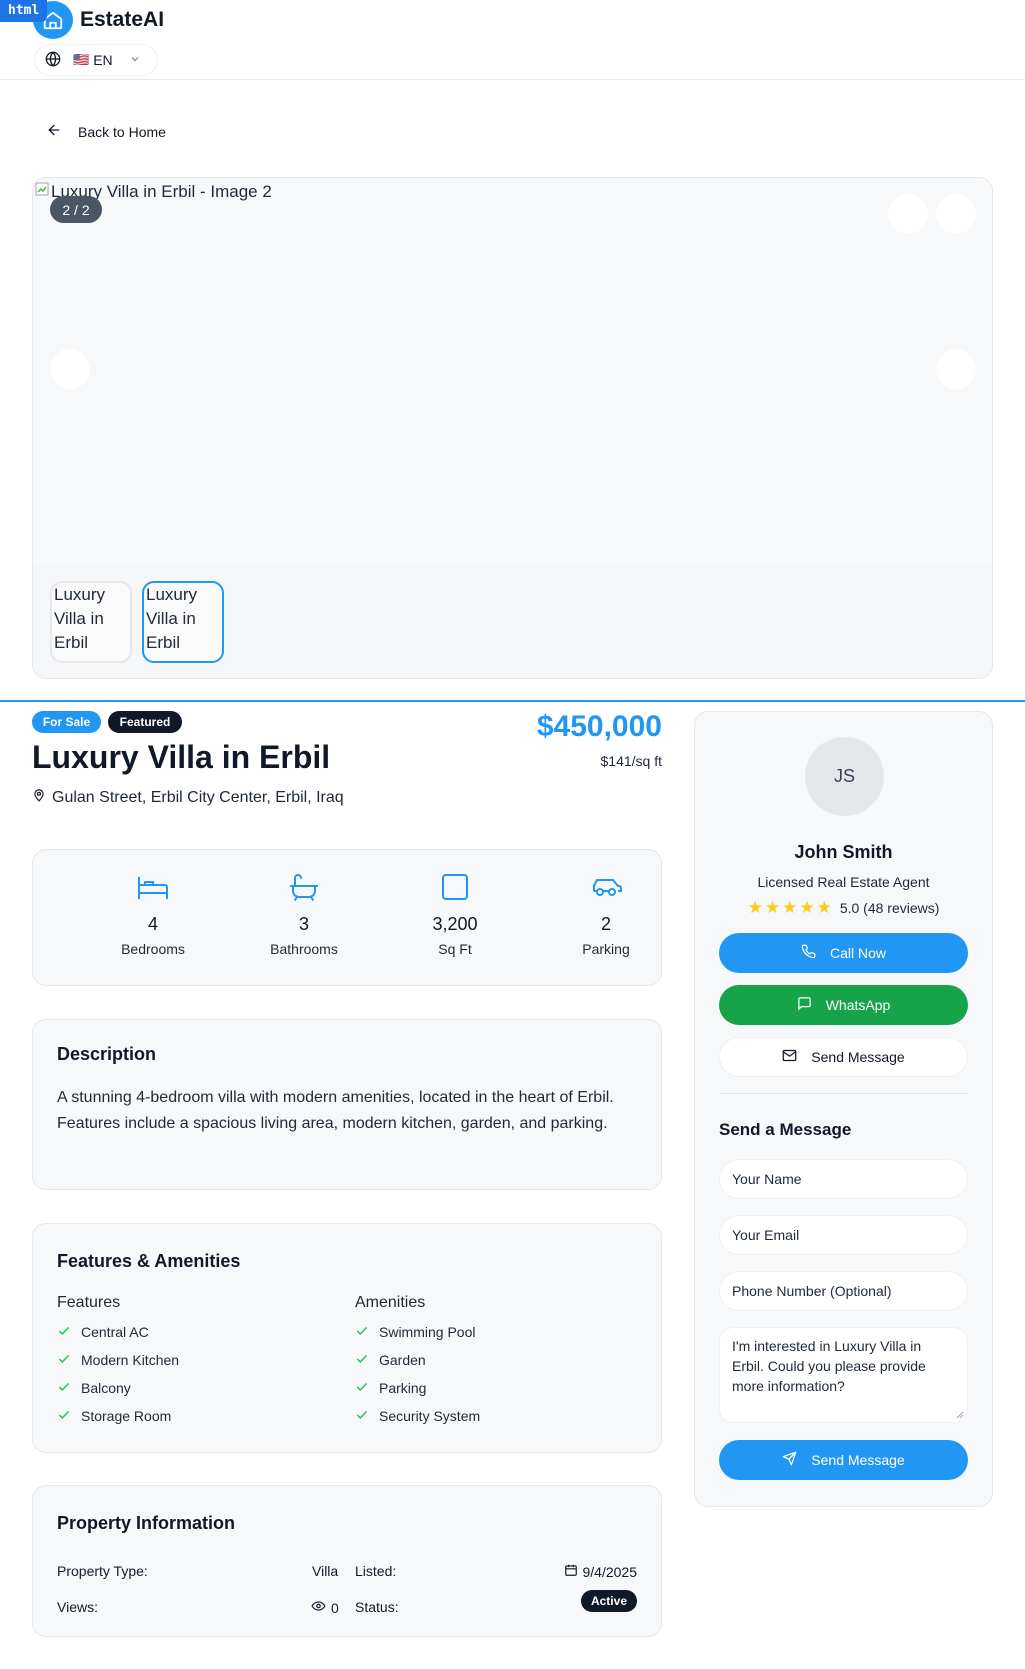 The width and height of the screenshot is (1025, 1669). I want to click on name-field: Your Name, so click(843, 1179).